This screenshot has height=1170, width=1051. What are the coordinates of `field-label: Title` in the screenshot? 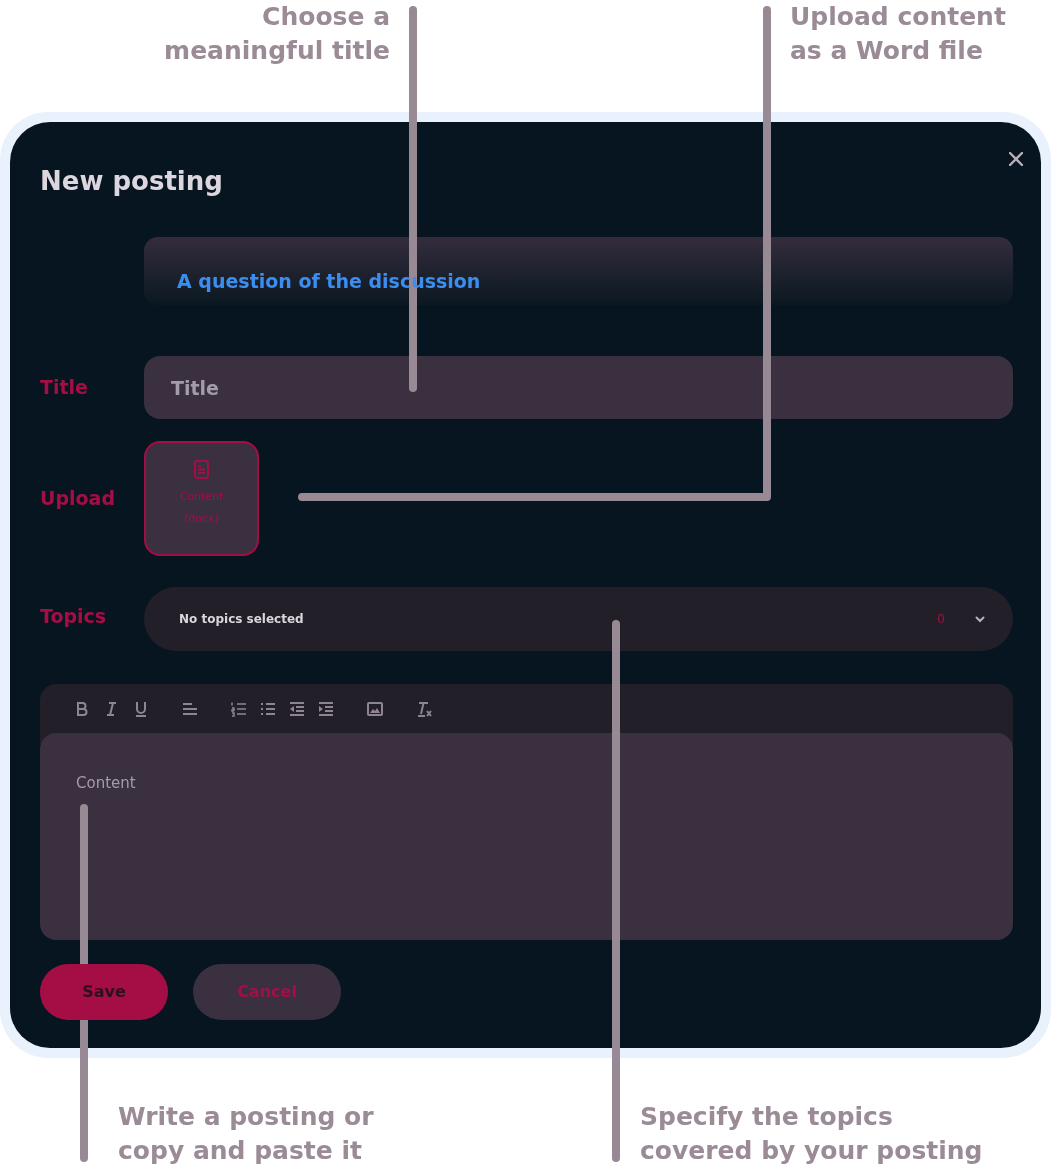 It's located at (64, 388).